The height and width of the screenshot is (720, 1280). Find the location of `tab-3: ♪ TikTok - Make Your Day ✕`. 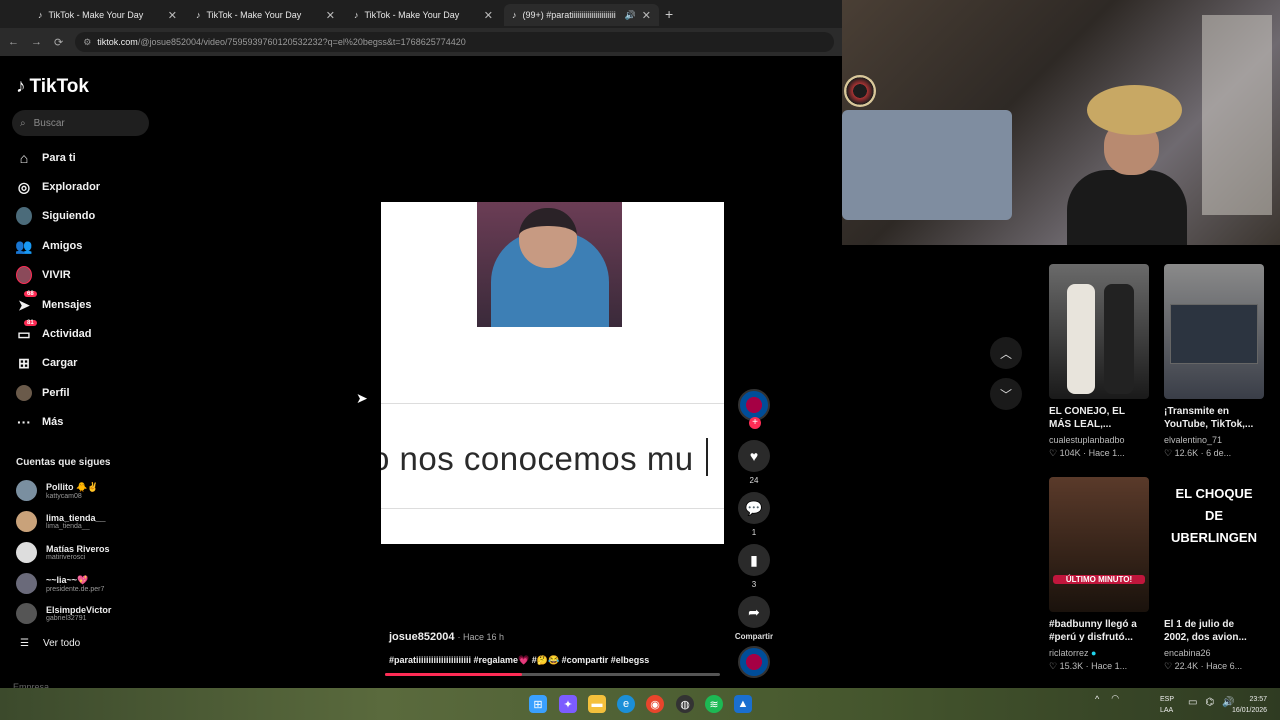

tab-3: ♪ TikTok - Make Your Day ✕ is located at coordinates (423, 15).